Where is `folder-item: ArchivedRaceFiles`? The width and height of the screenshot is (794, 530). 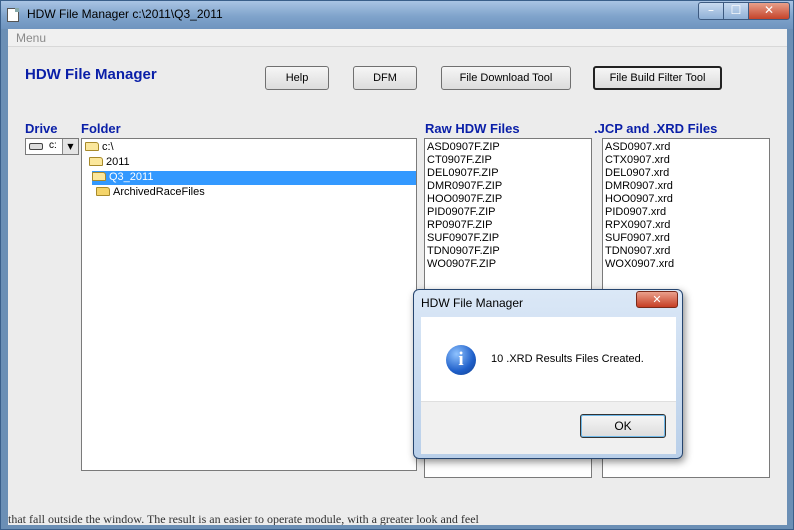 folder-item: ArchivedRaceFiles is located at coordinates (150, 193).